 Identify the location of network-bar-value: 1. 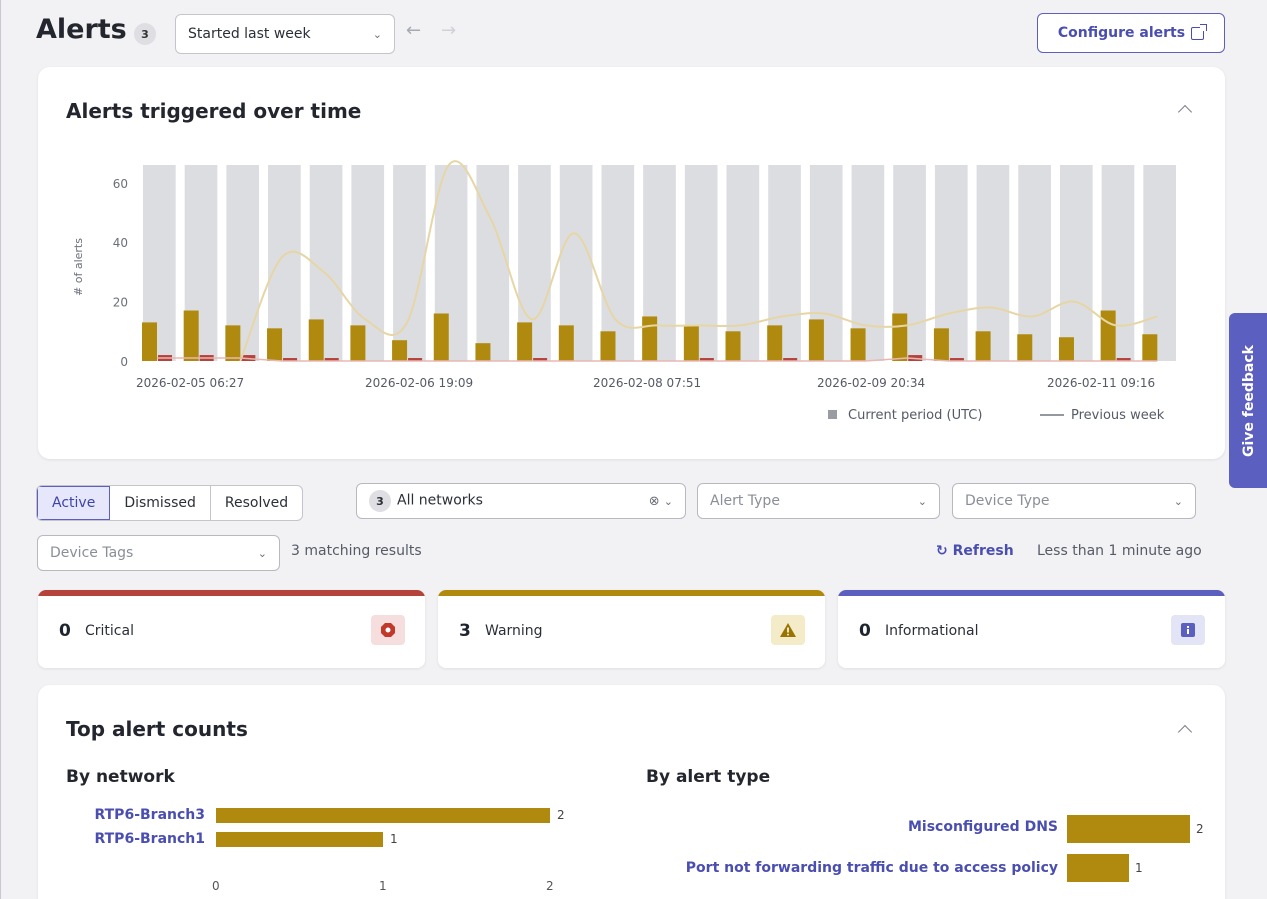
(394, 839).